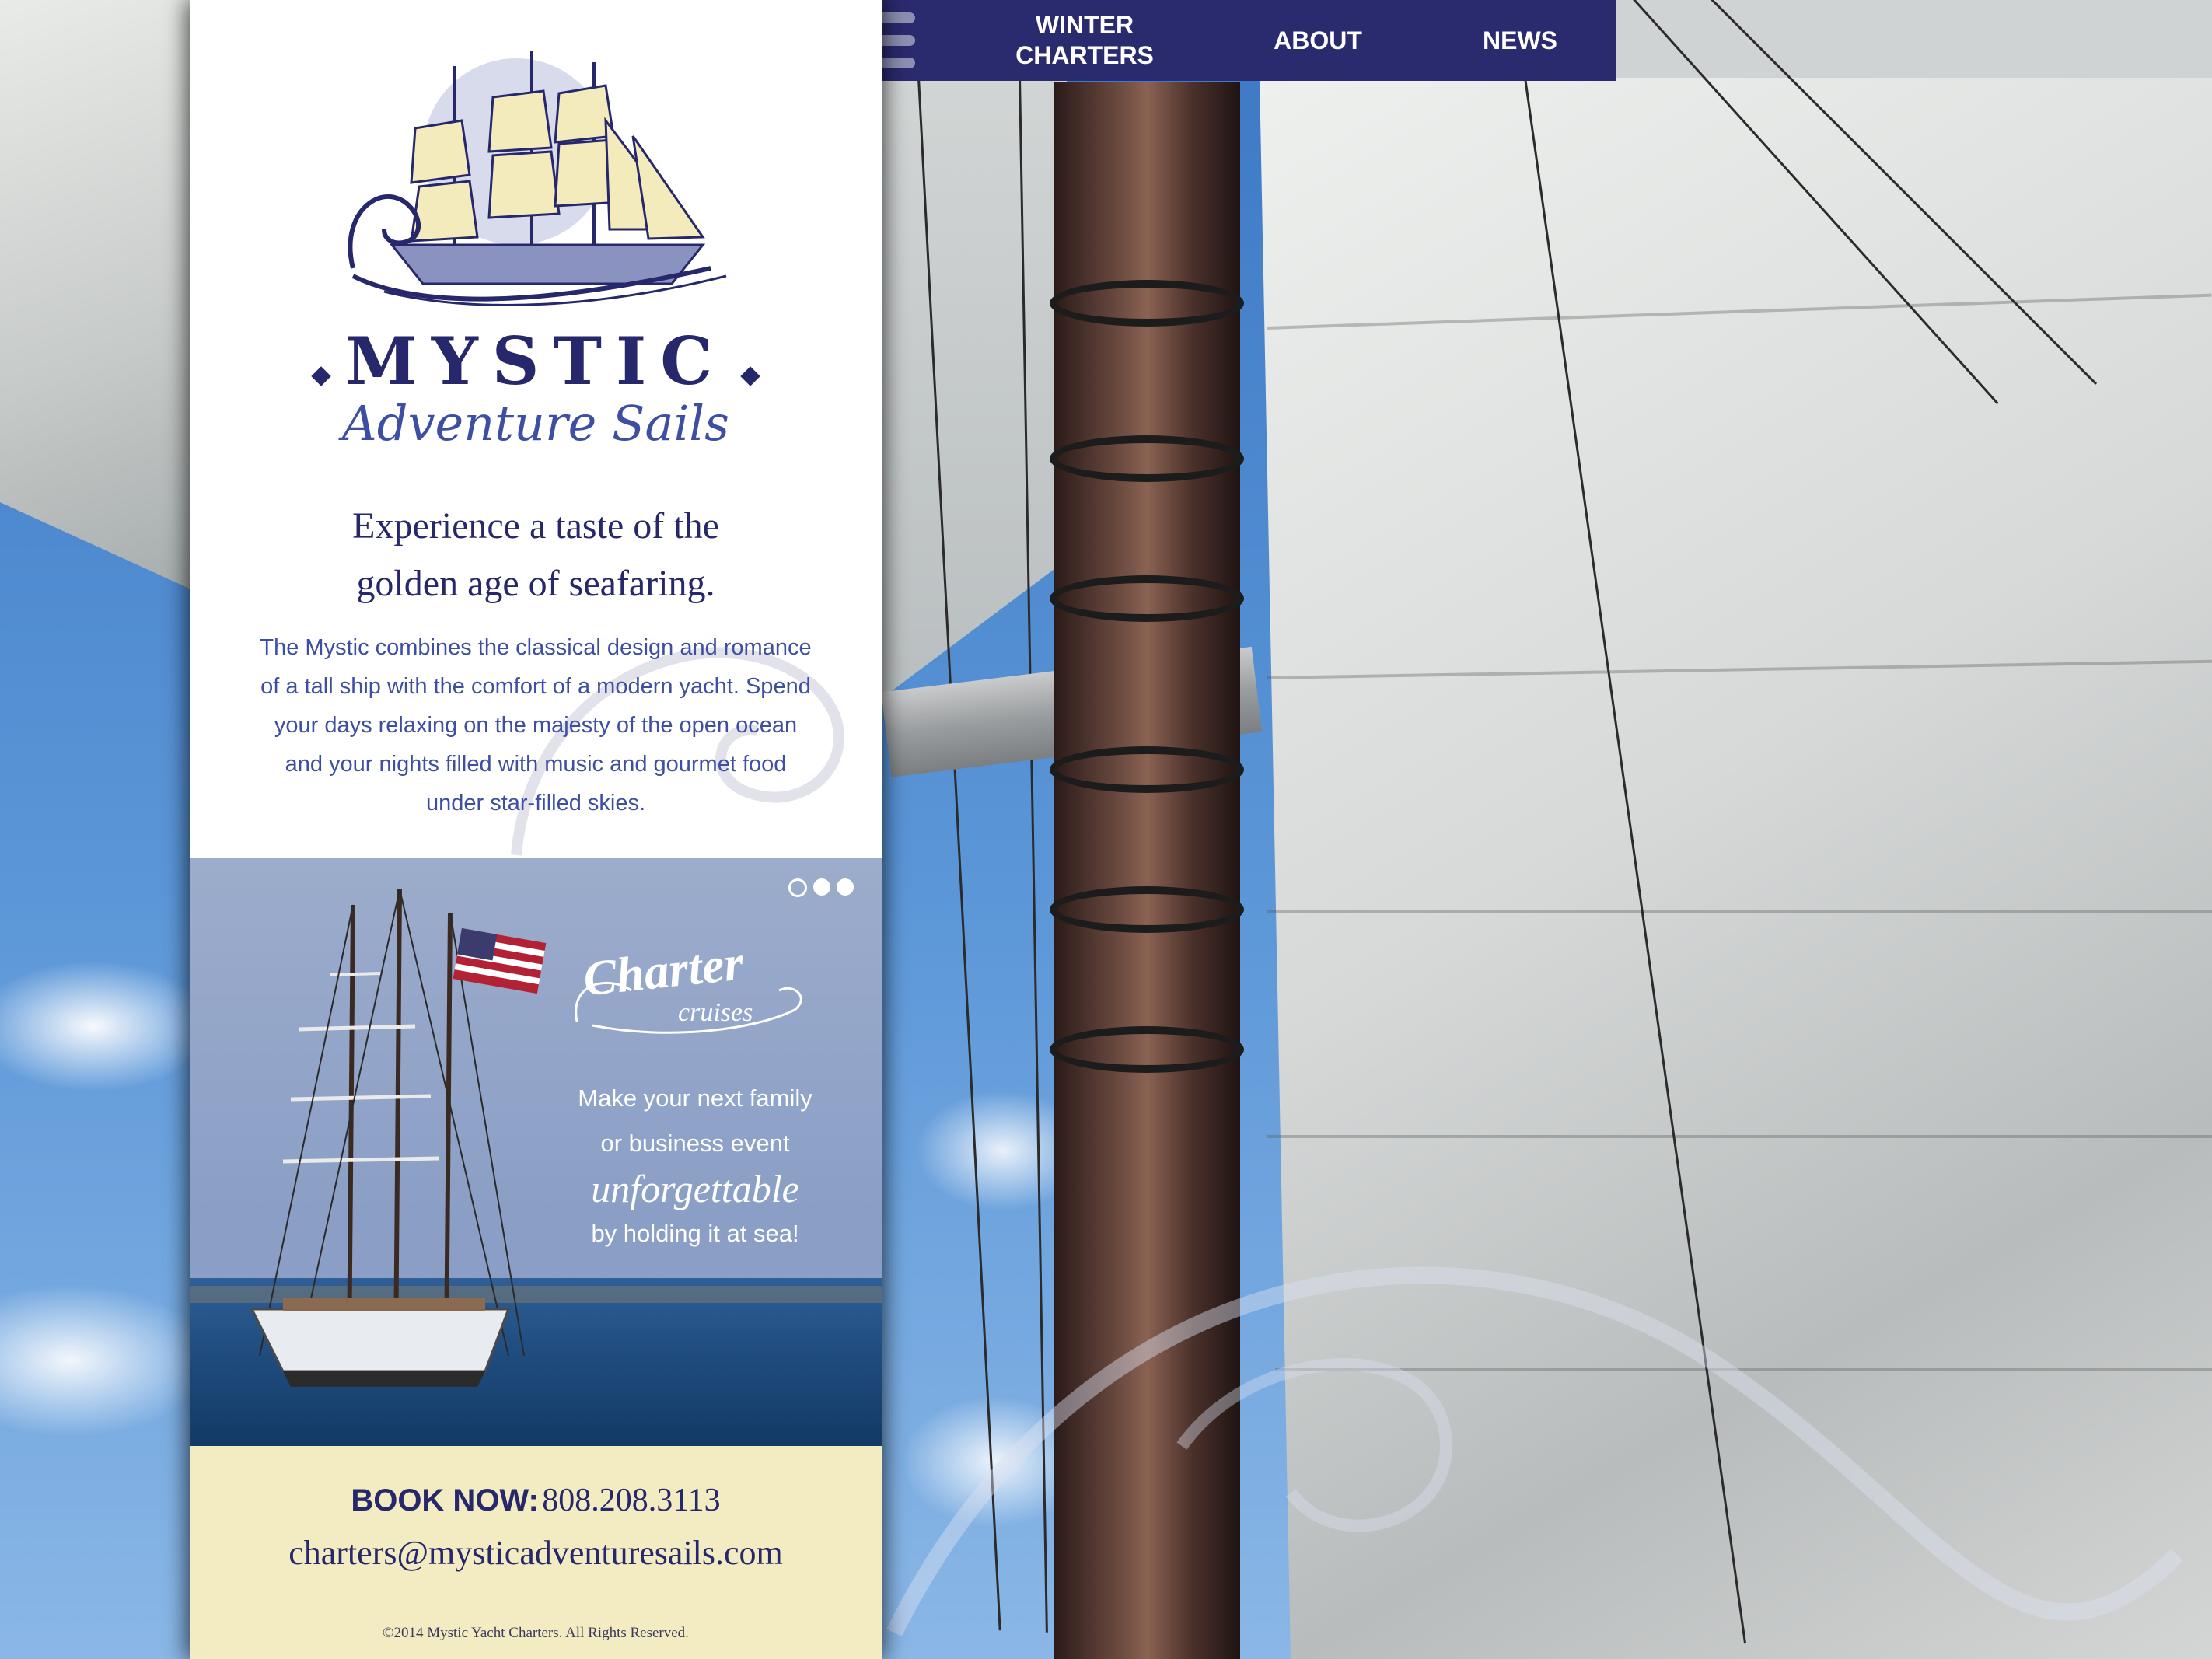  Describe the element at coordinates (535, 526) in the screenshot. I see `headline-line: Experience a taste of the` at that location.